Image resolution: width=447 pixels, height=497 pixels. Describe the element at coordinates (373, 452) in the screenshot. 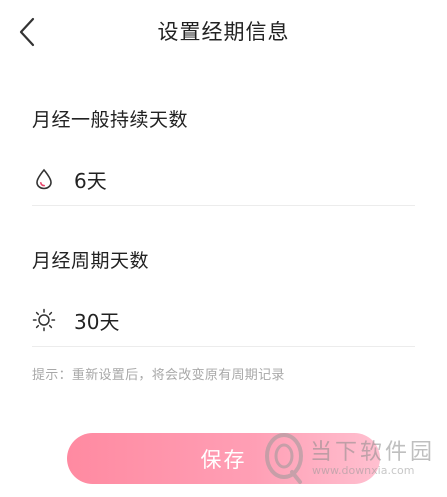

I see `watermark-text: 当下软件园` at that location.